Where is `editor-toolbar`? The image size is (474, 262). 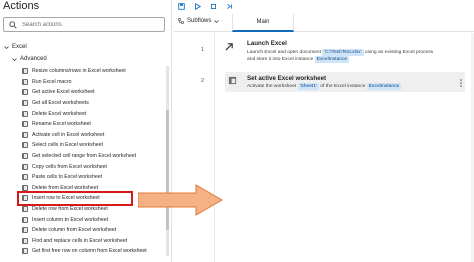
editor-toolbar is located at coordinates (324, 6).